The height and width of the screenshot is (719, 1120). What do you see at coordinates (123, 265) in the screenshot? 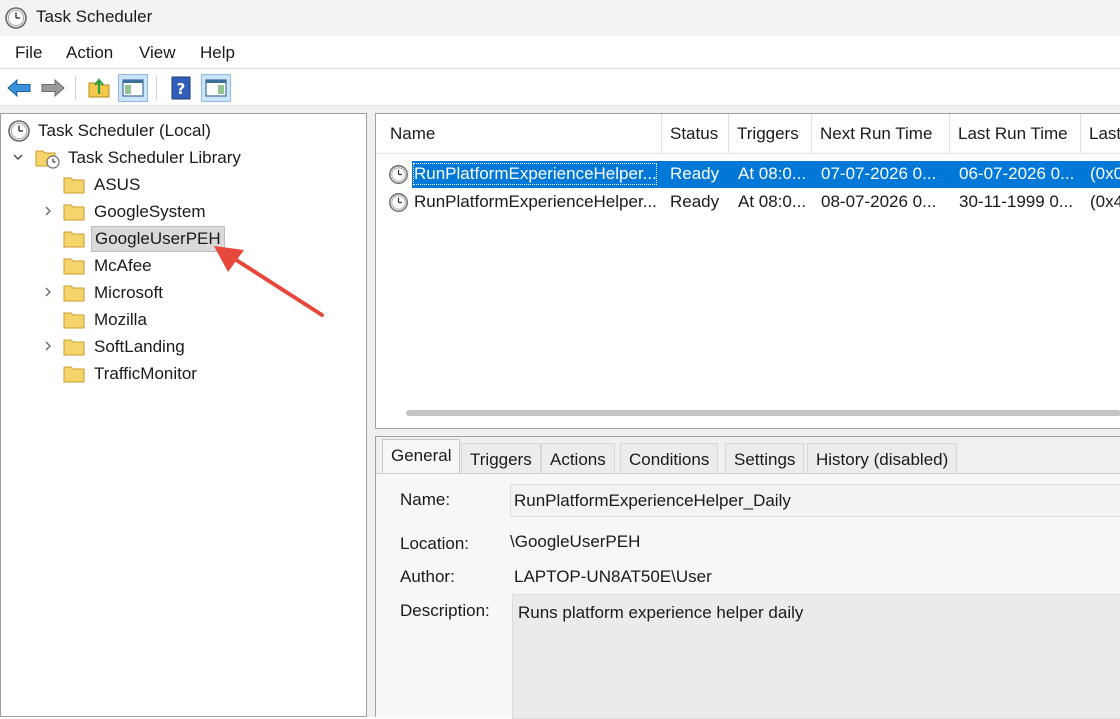
I see `tree-folder-label: McAfee` at bounding box center [123, 265].